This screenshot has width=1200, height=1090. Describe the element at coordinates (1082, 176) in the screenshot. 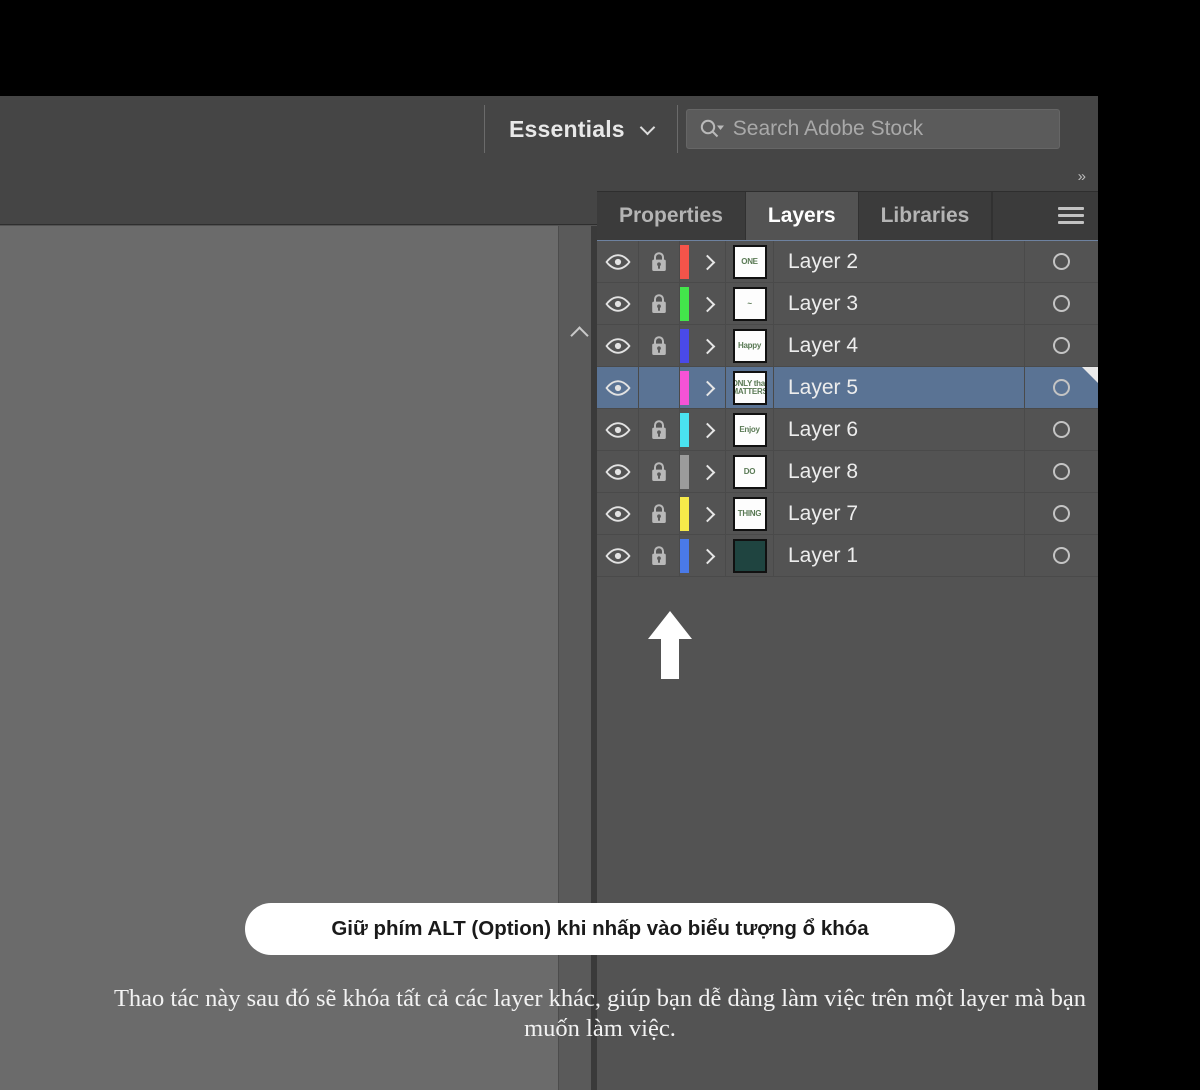

I see `double-chevron-right-icon: »` at that location.